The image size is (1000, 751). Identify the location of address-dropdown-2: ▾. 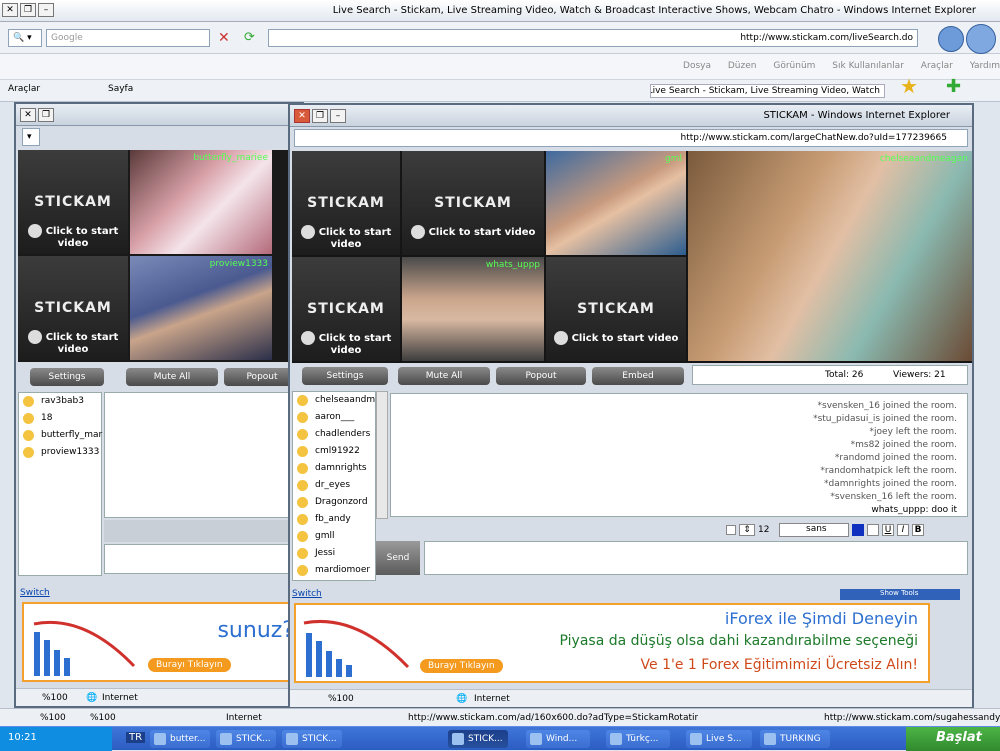
(31, 137).